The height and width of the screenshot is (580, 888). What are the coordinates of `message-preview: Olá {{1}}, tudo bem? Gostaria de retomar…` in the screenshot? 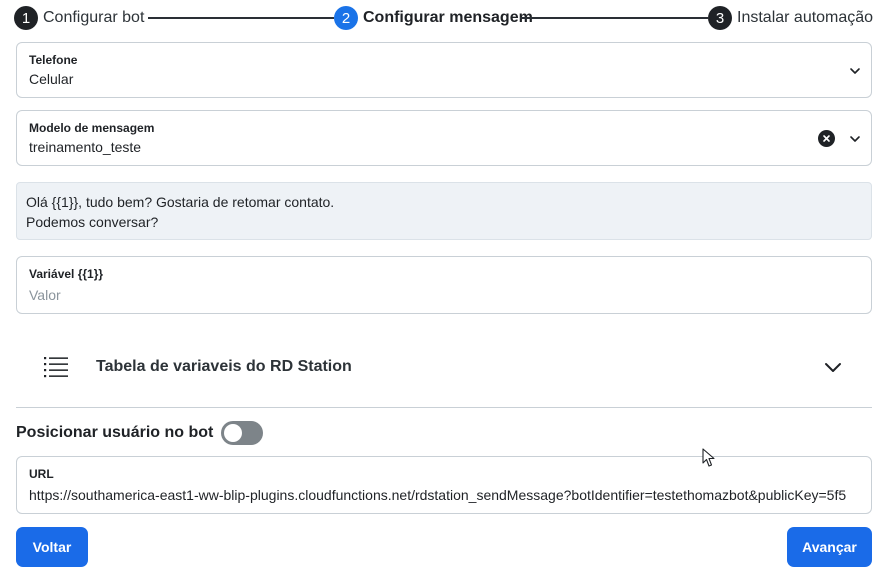 It's located at (444, 211).